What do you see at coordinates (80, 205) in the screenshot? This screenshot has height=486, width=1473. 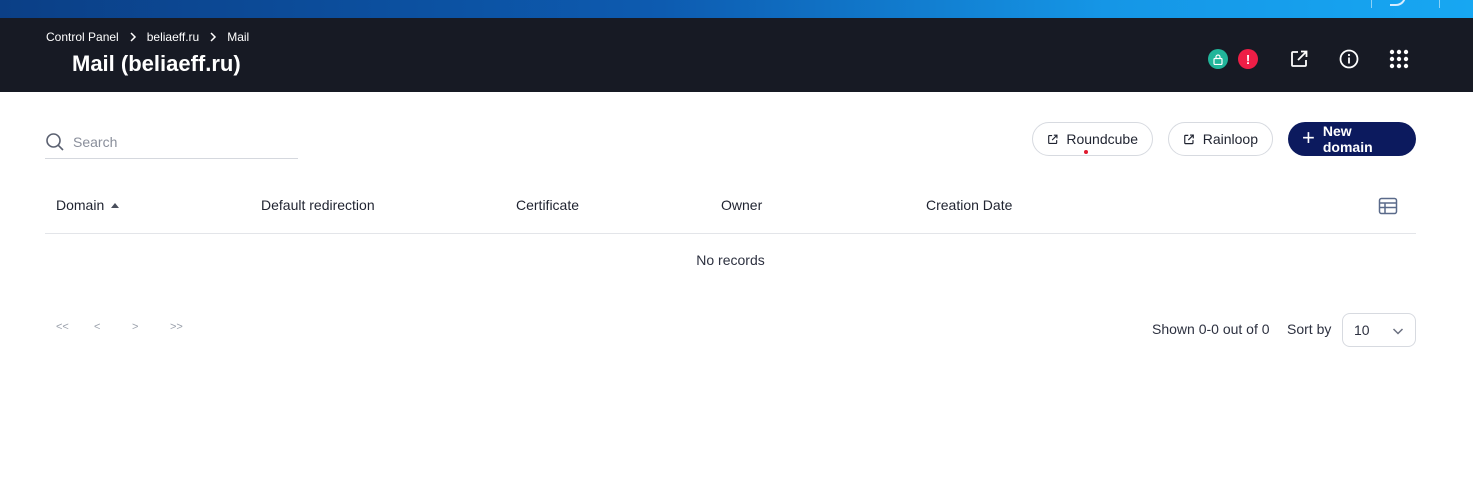 I see `column-label: Domain` at bounding box center [80, 205].